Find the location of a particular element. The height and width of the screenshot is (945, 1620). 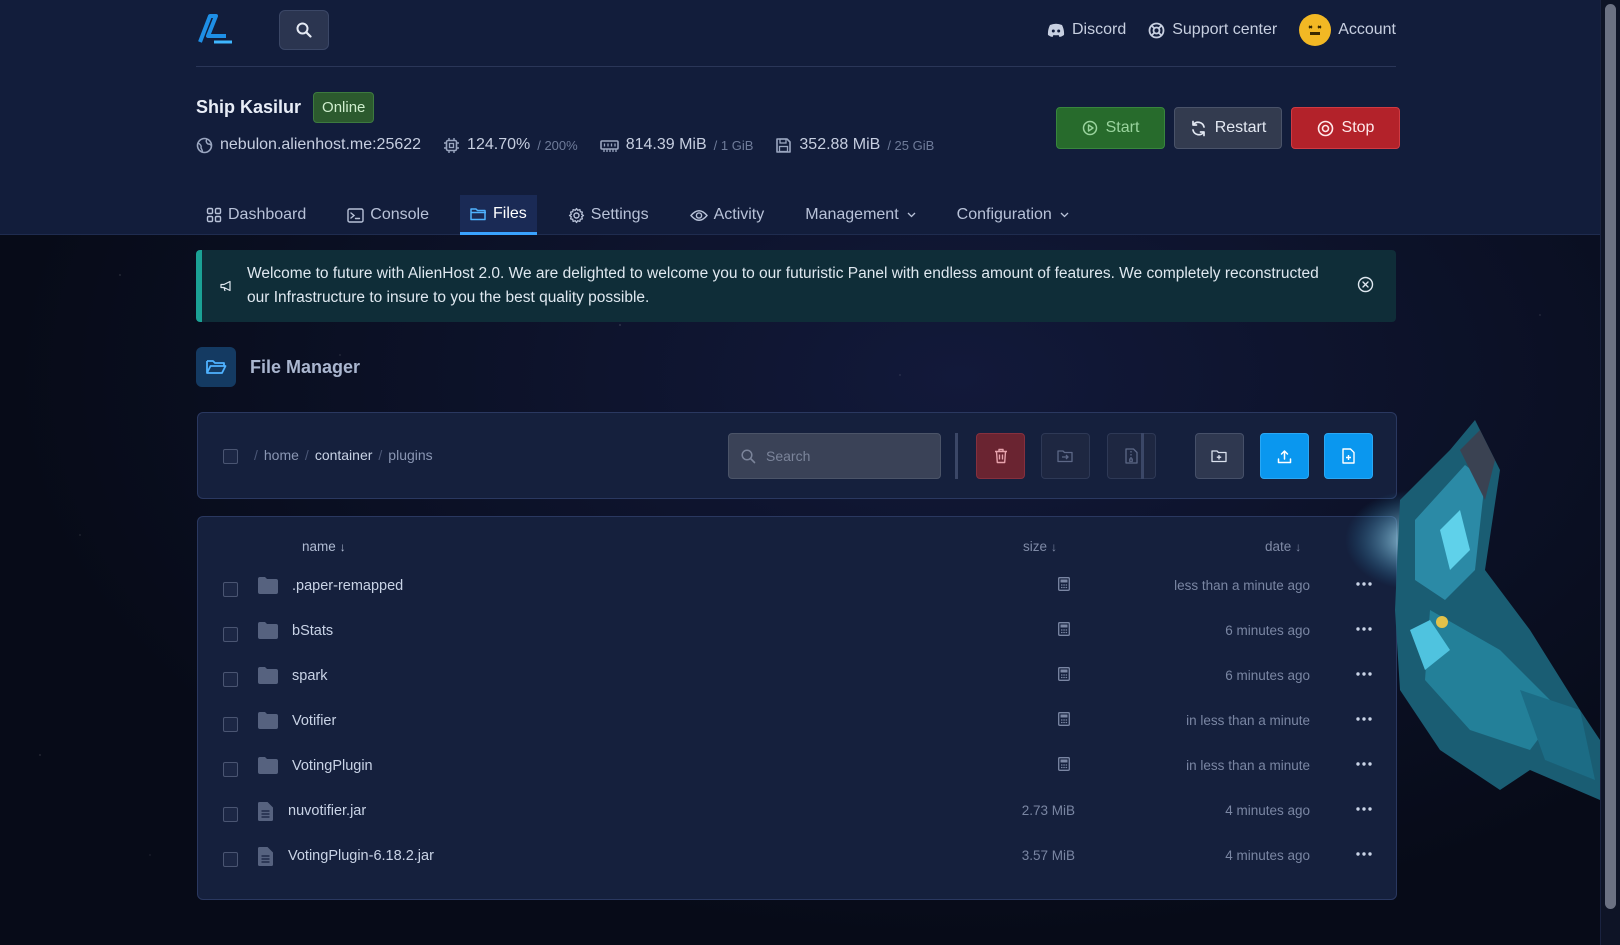

archive-button is located at coordinates (1131, 456).